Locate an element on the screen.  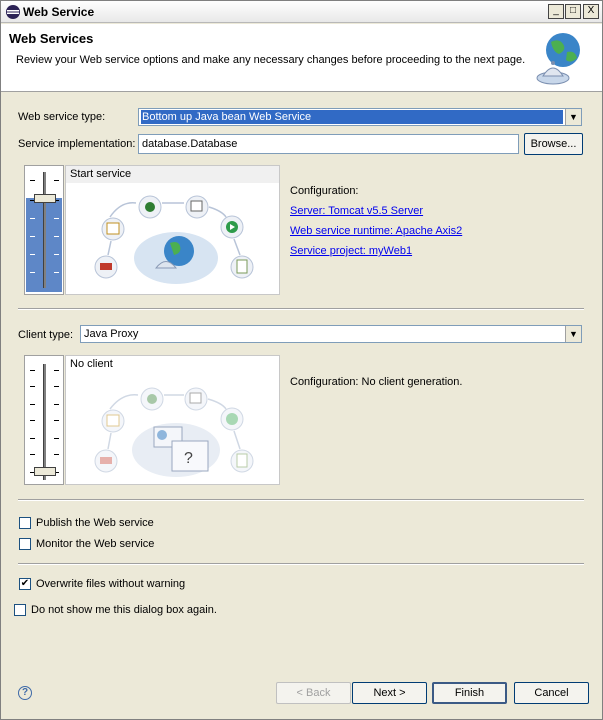
service-slider-thumb is located at coordinates (45, 198).